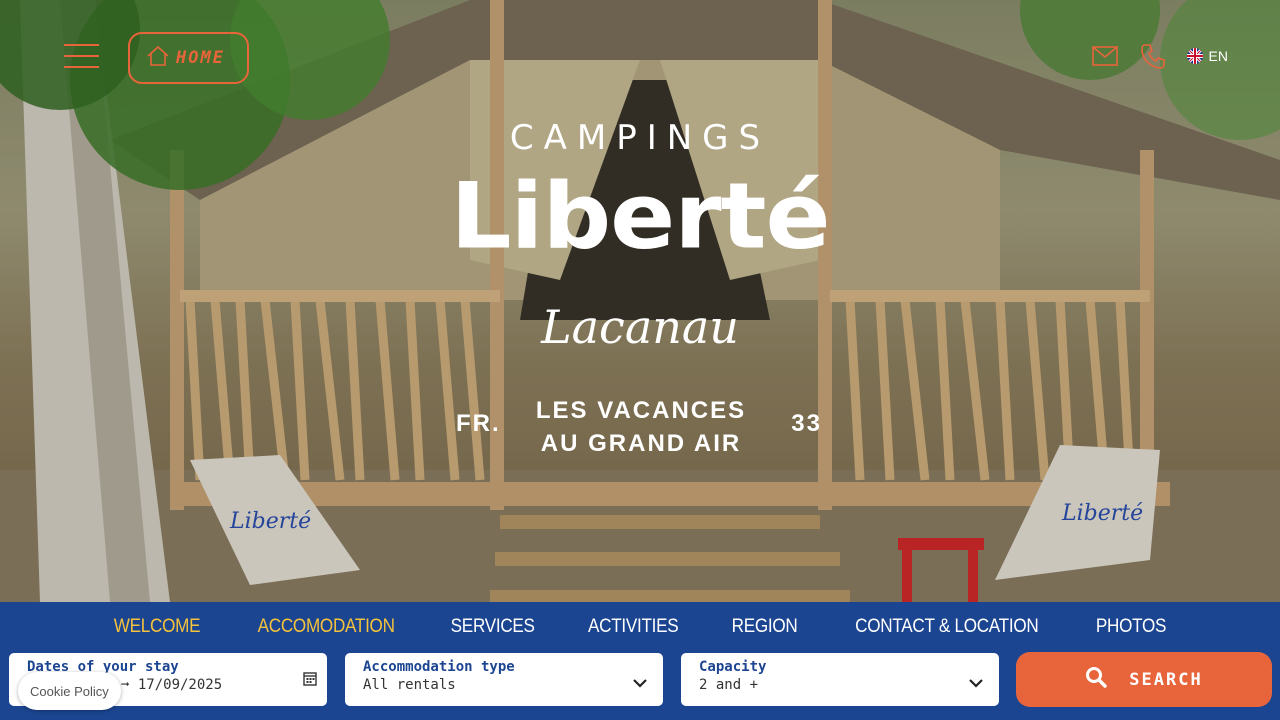  I want to click on nav-item-accomodation: ACCOMODATION, so click(325, 627).